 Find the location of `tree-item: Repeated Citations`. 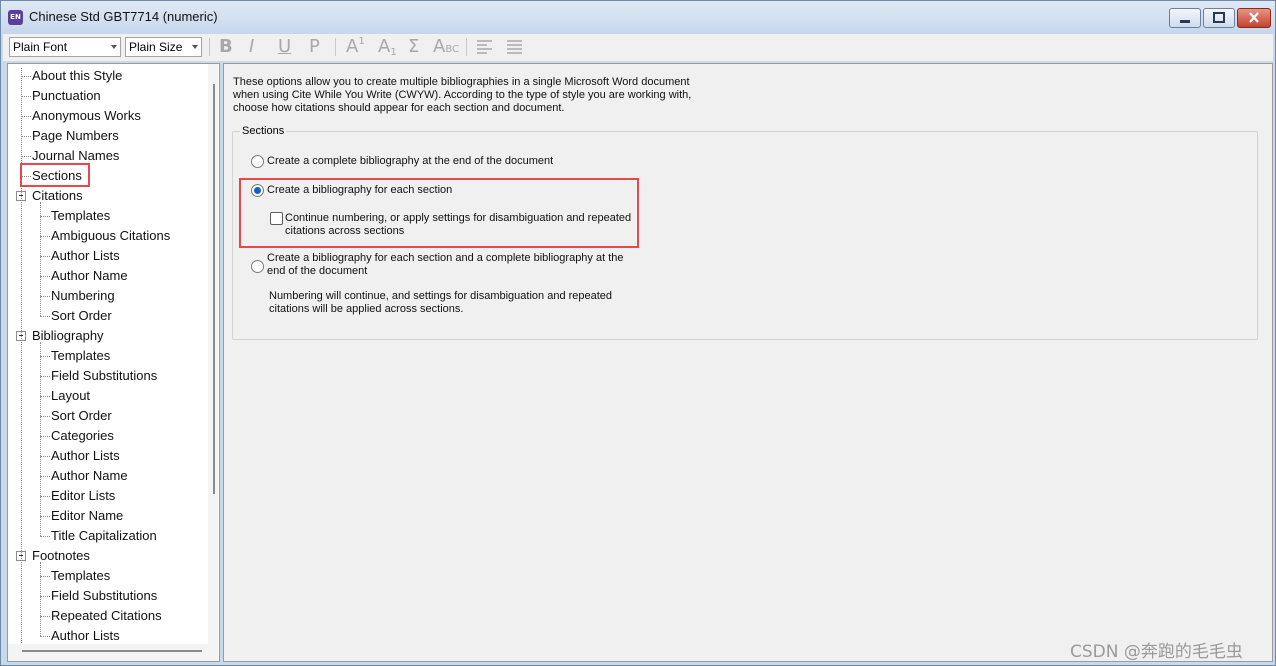

tree-item: Repeated Citations is located at coordinates (106, 616).